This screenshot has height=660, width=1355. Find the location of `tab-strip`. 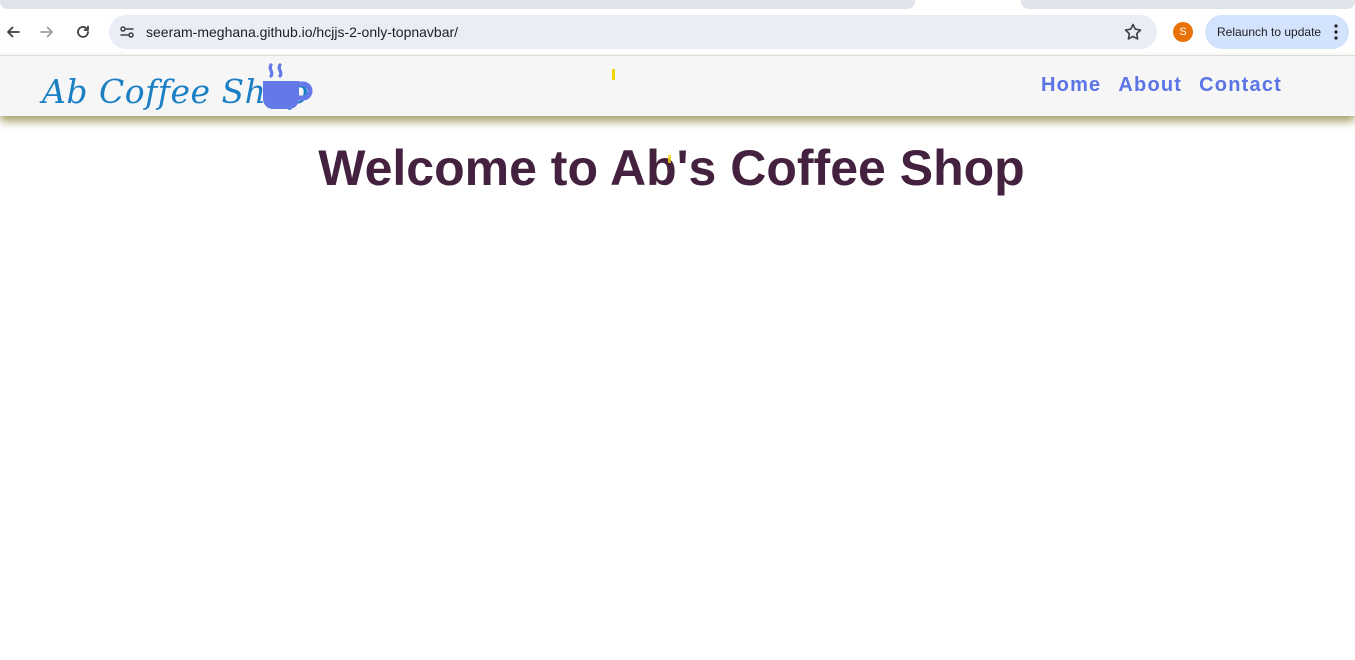

tab-strip is located at coordinates (677, 4).